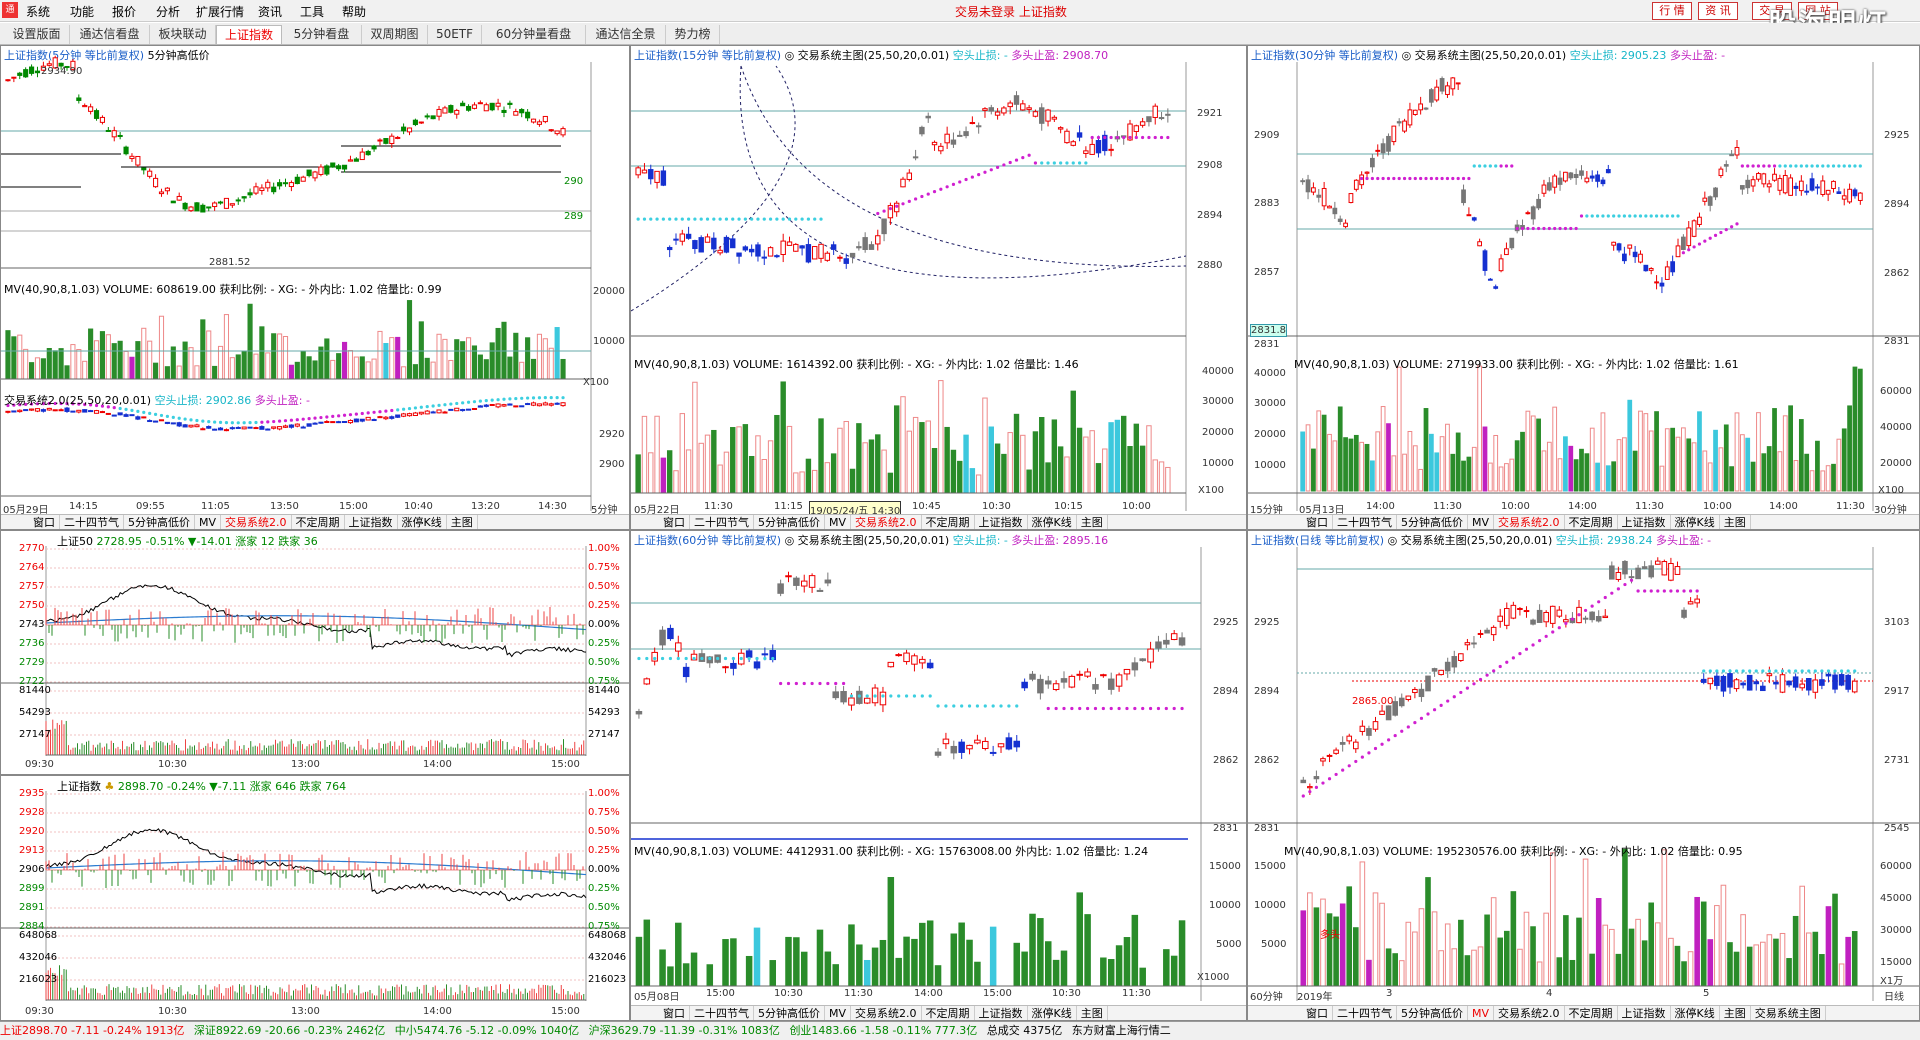 The height and width of the screenshot is (1040, 1920). What do you see at coordinates (354, 11) in the screenshot?
I see `menu-item-help: 帮助` at bounding box center [354, 11].